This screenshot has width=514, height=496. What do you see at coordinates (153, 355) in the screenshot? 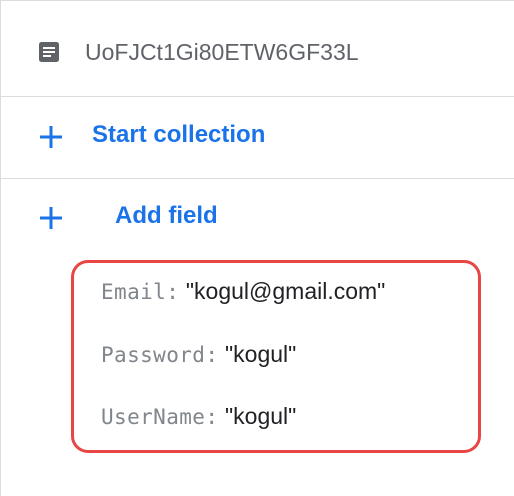
I see `field-key: Password` at bounding box center [153, 355].